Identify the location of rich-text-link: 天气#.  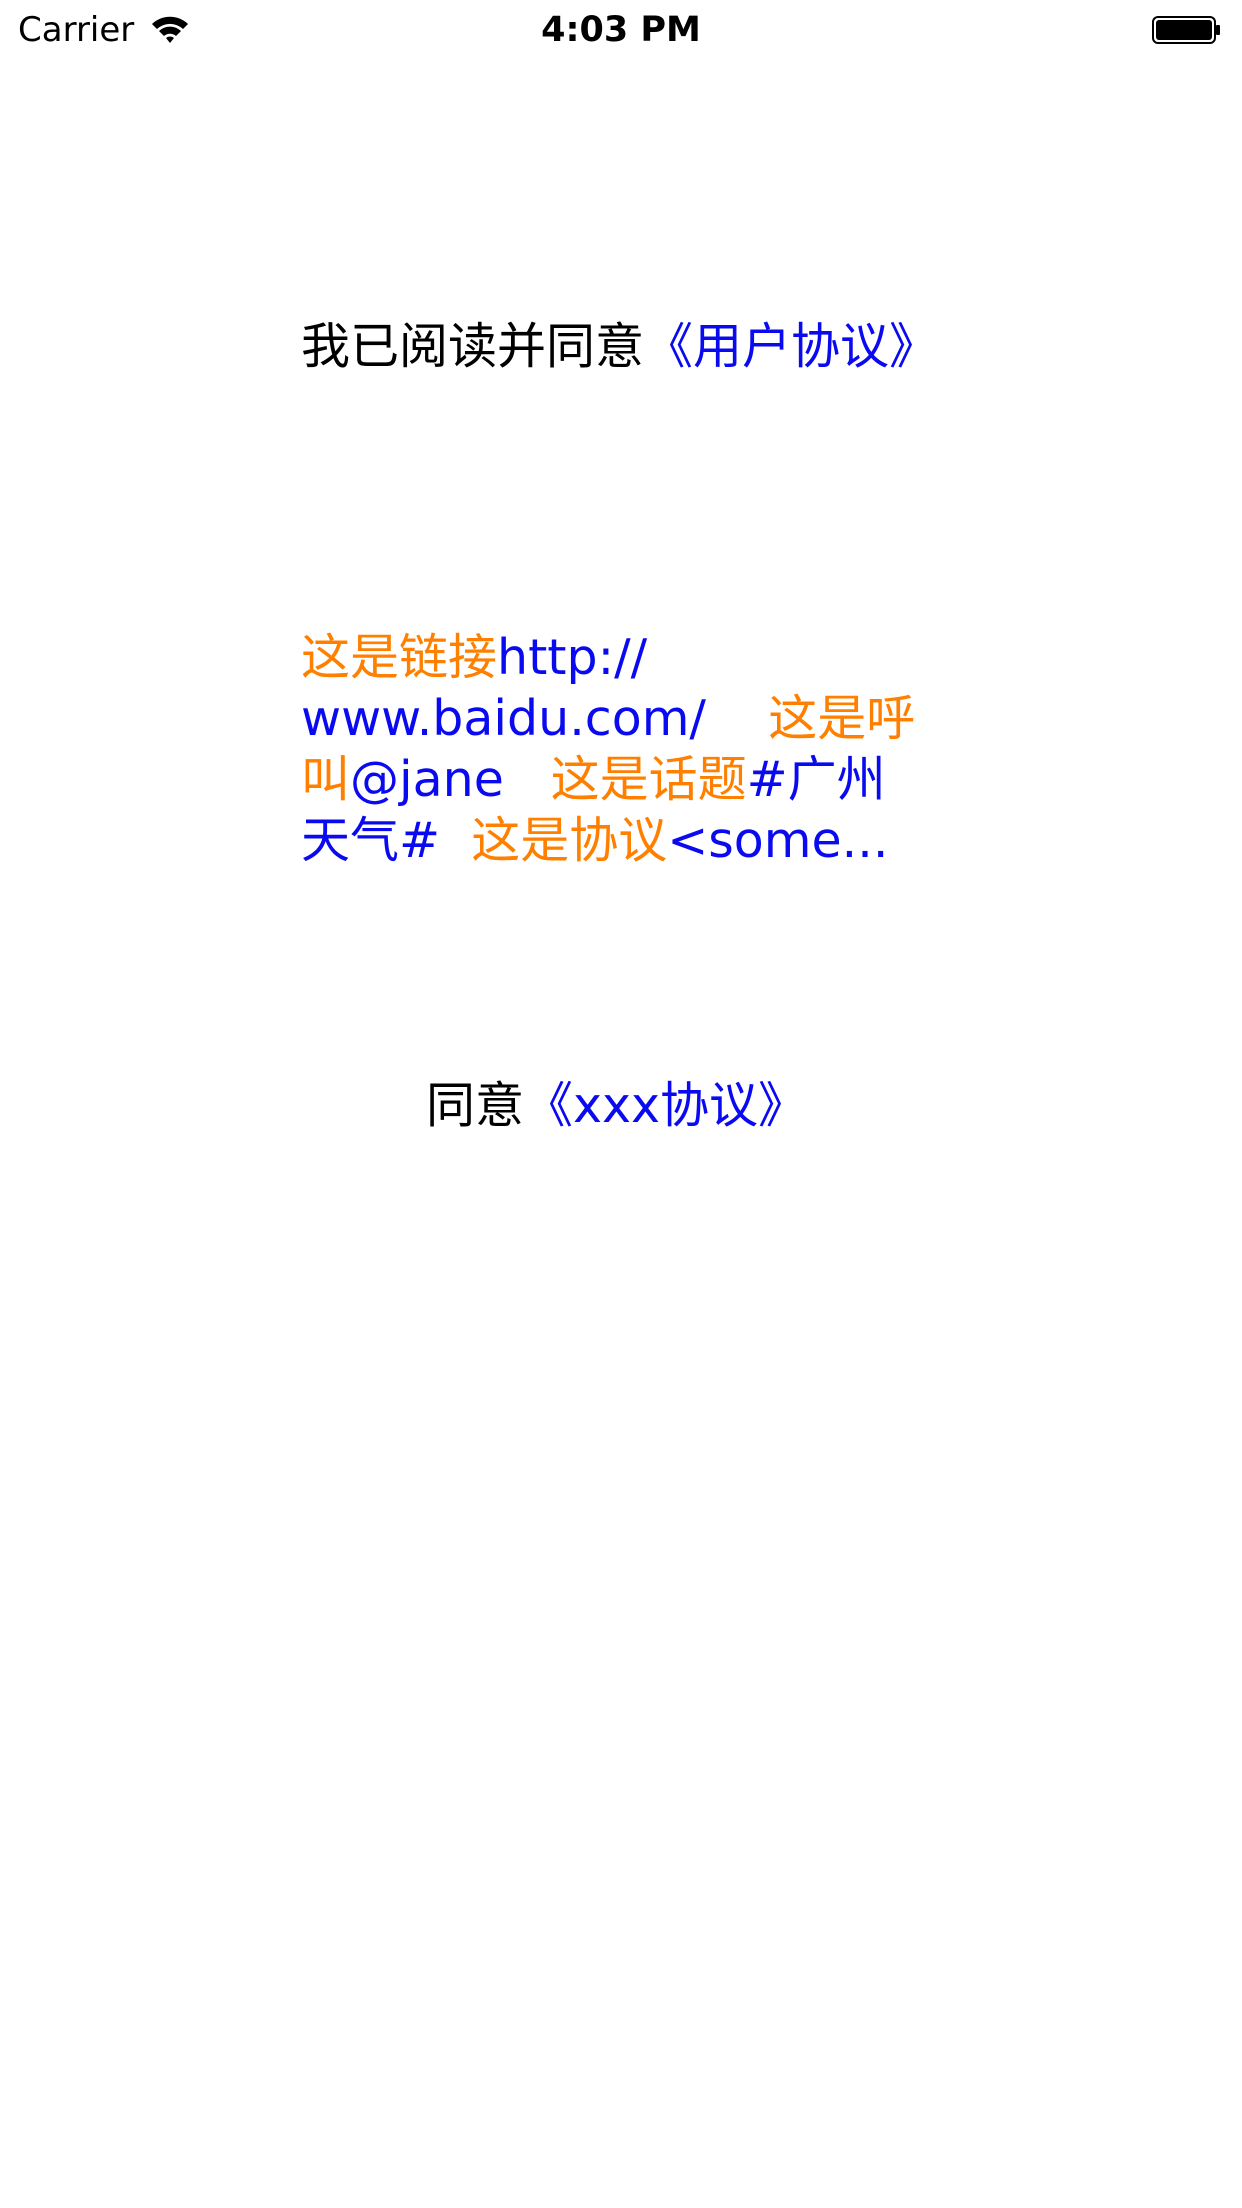
(370, 840).